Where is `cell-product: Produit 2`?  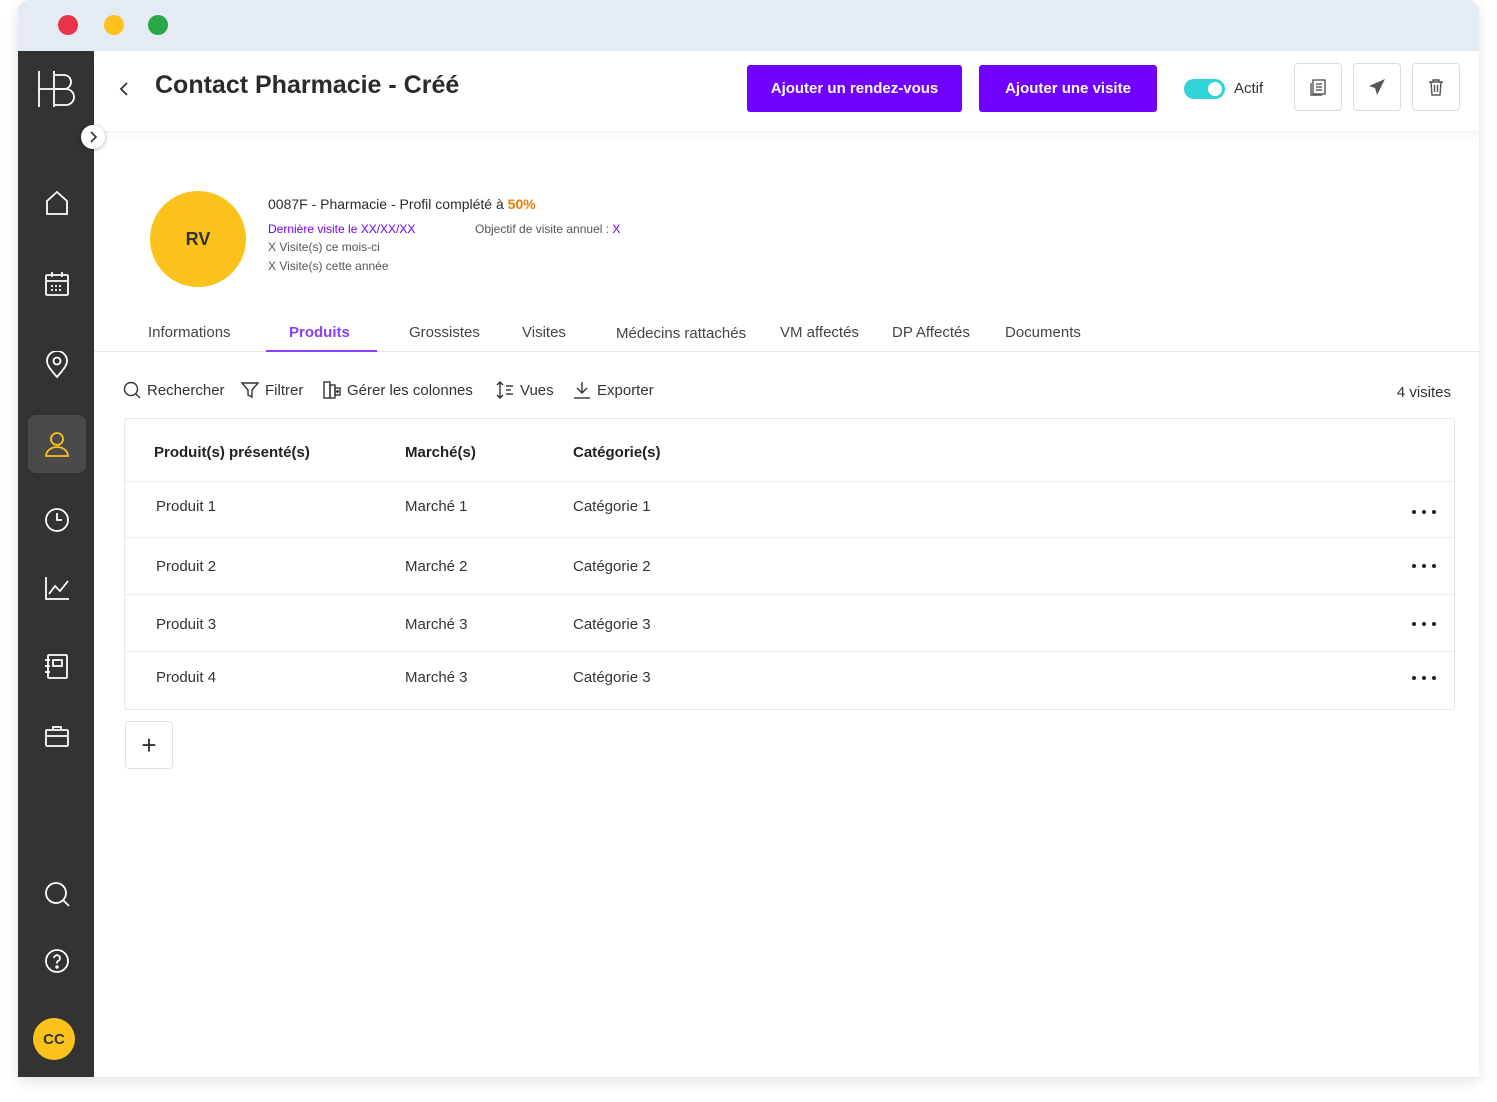 cell-product: Produit 2 is located at coordinates (186, 566).